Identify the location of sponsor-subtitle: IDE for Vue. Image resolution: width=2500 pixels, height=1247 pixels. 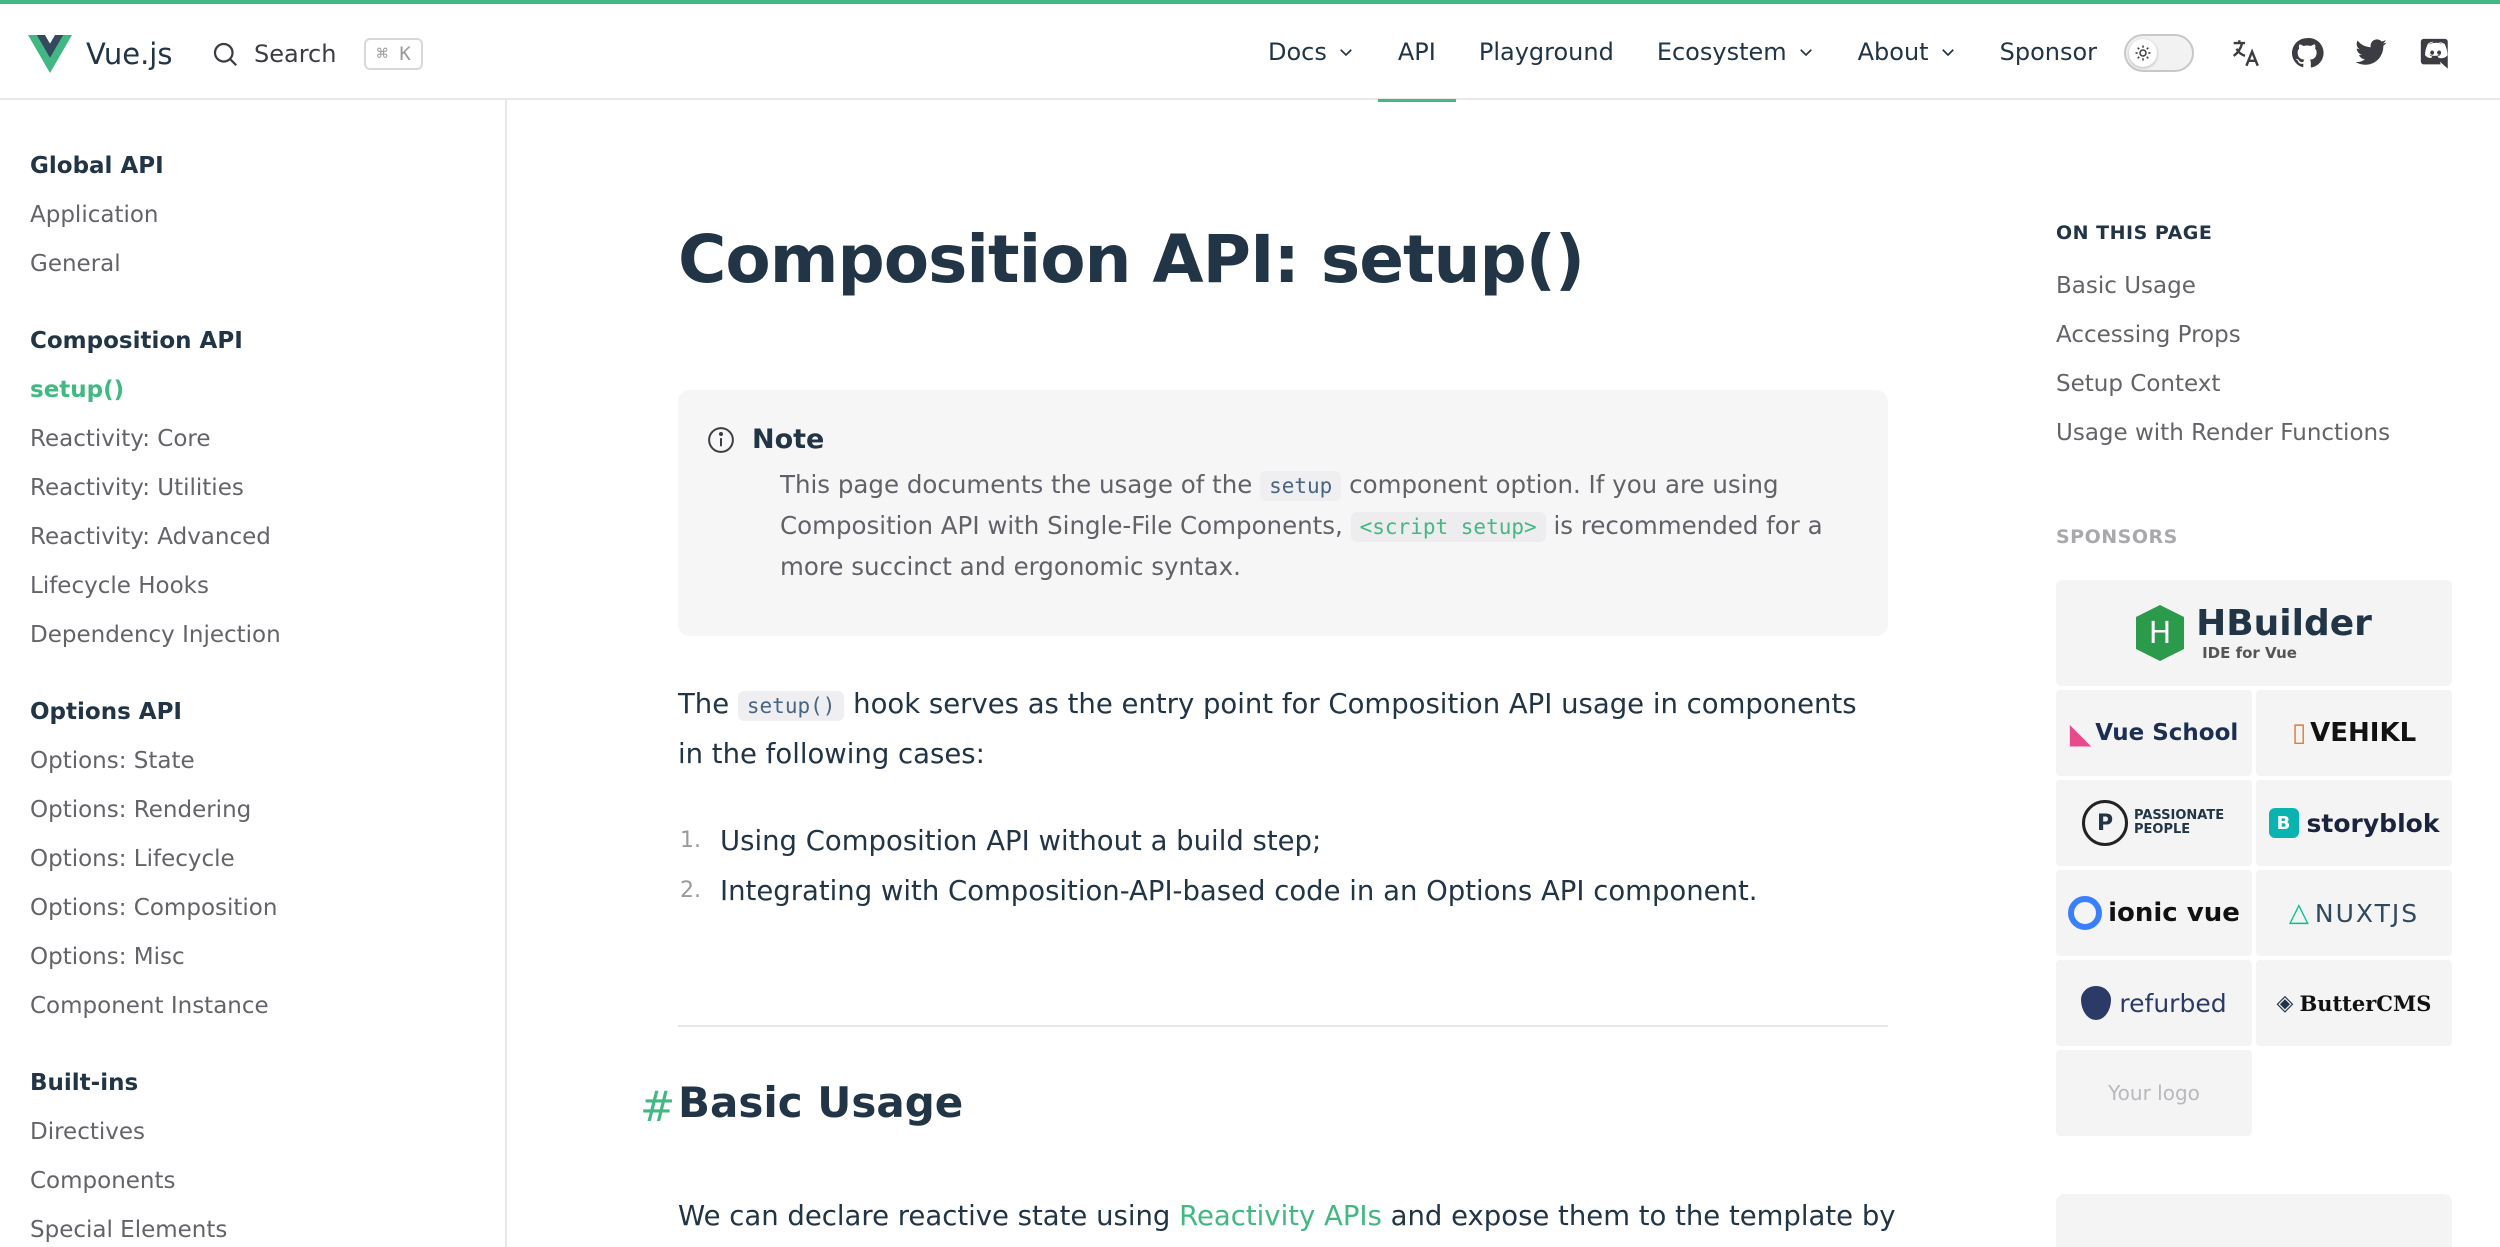
(2249, 652).